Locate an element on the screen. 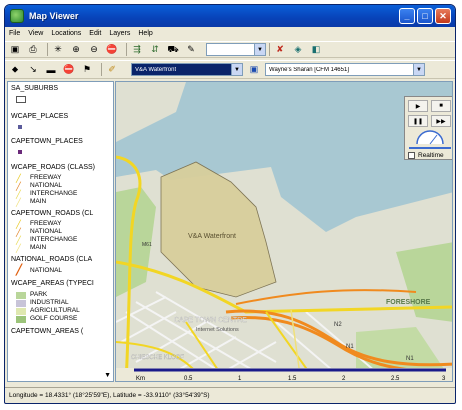  stop-button: ⛔ is located at coordinates (112, 50).